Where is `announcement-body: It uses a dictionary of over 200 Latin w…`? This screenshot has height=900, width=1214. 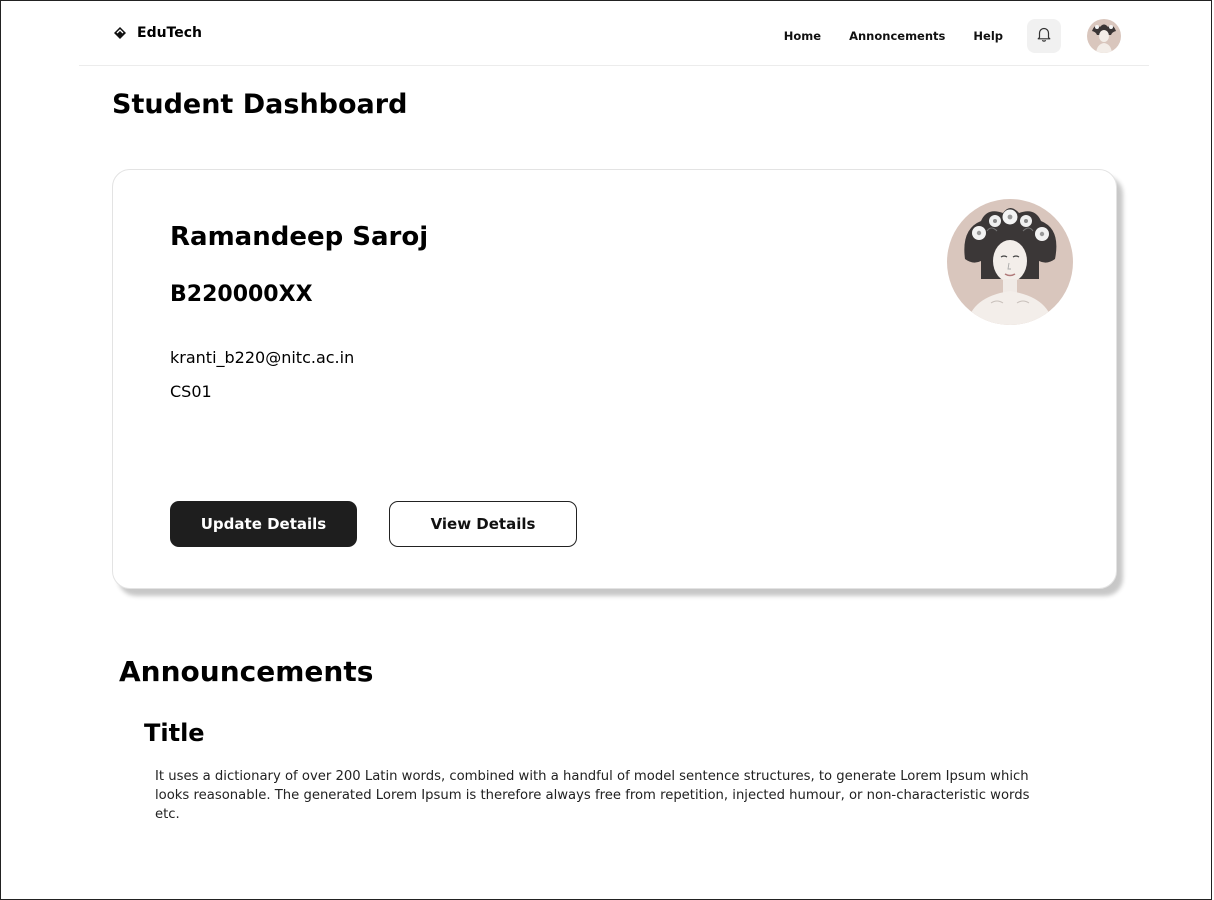 announcement-body: It uses a dictionary of over 200 Latin w… is located at coordinates (592, 795).